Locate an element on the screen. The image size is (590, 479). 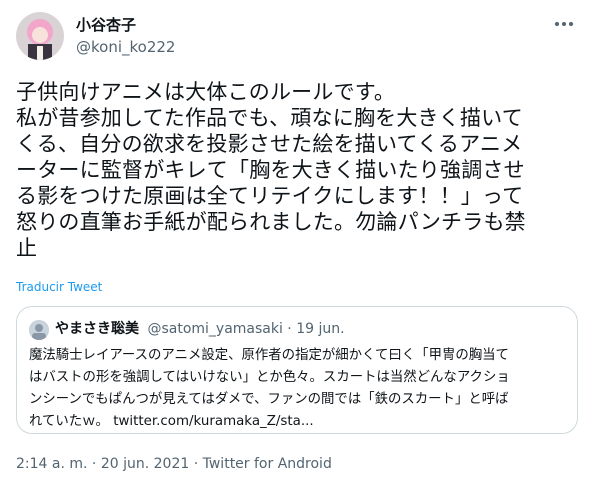
tweet-header: 小谷杏子 @koni_ko222 is located at coordinates (295, 34).